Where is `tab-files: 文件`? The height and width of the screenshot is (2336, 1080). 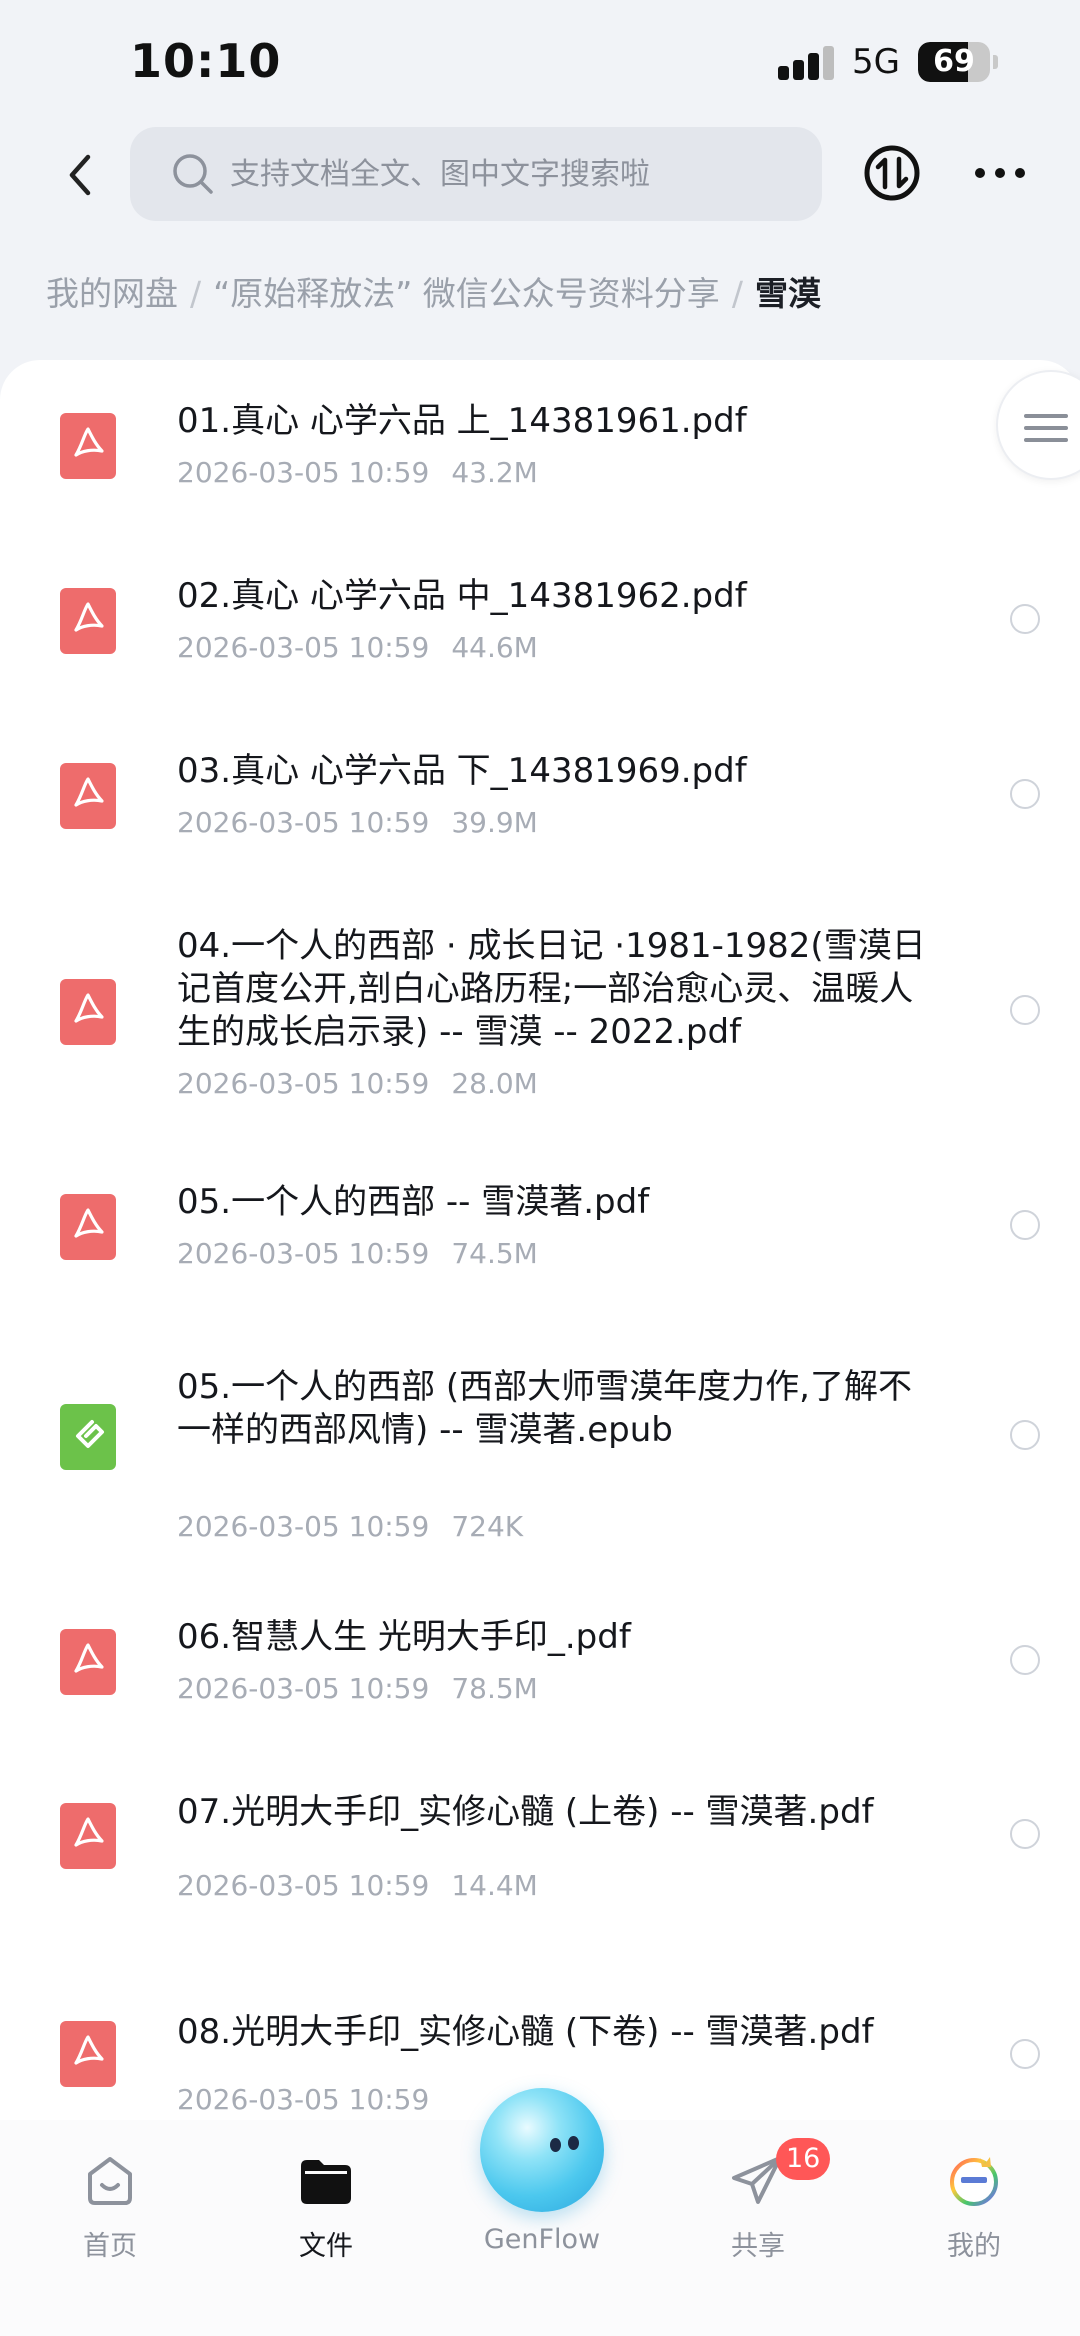 tab-files: 文件 is located at coordinates (326, 2191).